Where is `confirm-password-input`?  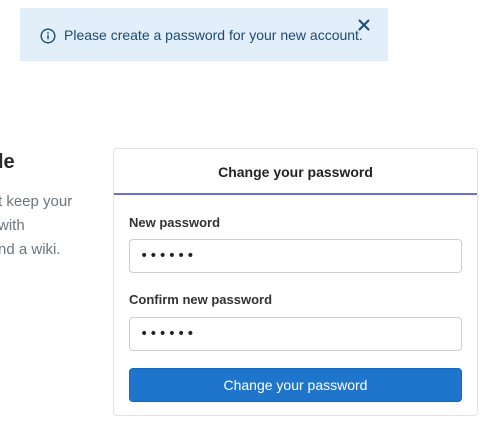 confirm-password-input is located at coordinates (295, 334).